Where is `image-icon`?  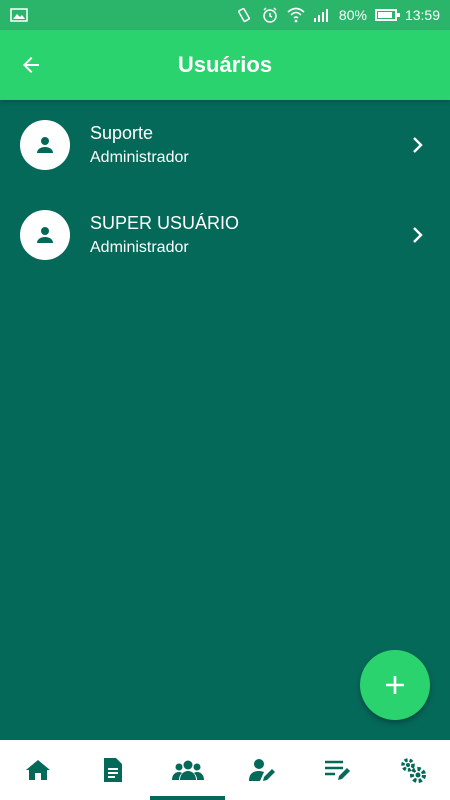
image-icon is located at coordinates (19, 15).